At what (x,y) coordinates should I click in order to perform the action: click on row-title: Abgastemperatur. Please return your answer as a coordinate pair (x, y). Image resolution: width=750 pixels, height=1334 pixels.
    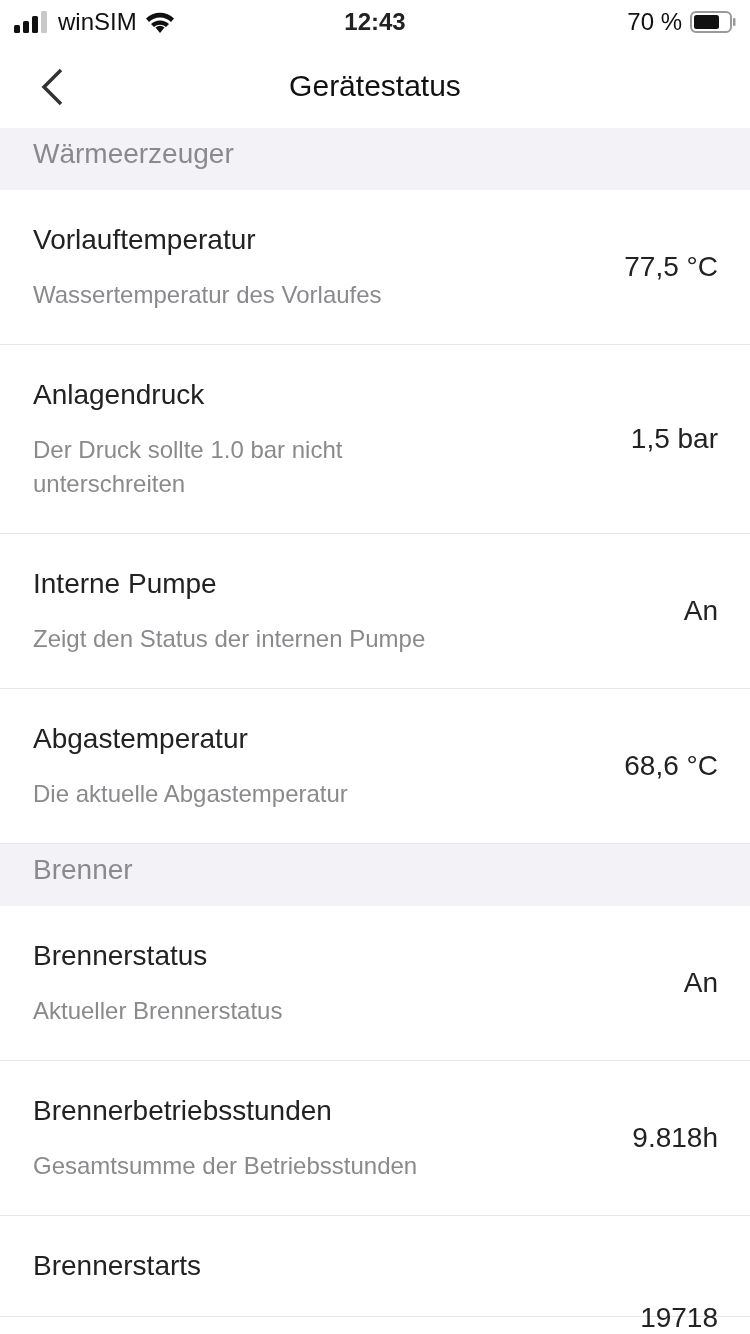
    Looking at the image, I should click on (141, 739).